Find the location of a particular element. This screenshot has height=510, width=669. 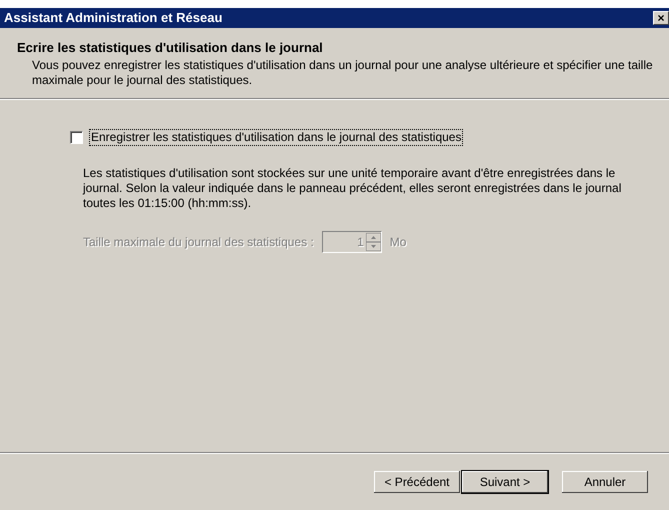

checkbox-label: Enregistrer les statistiques d'utilisation dans le journal des statistiques is located at coordinates (276, 137).